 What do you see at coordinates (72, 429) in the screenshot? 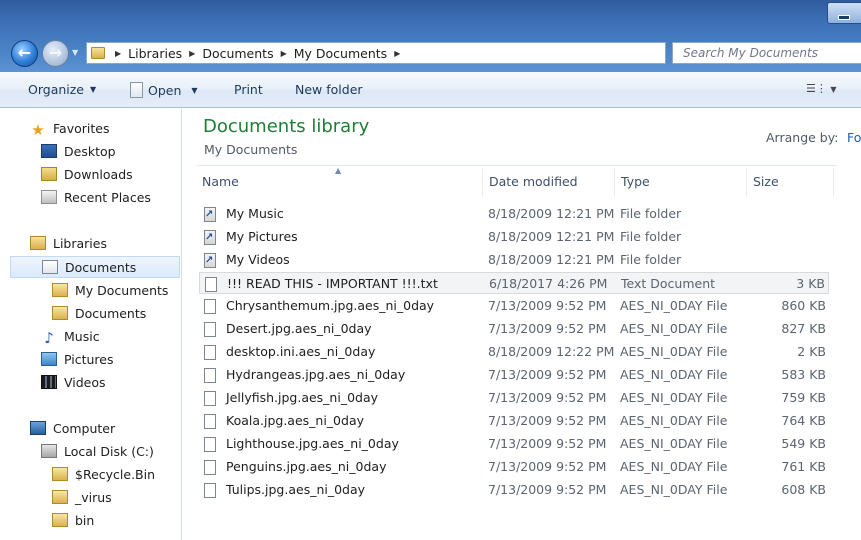
I see `nav-computer: Computer` at bounding box center [72, 429].